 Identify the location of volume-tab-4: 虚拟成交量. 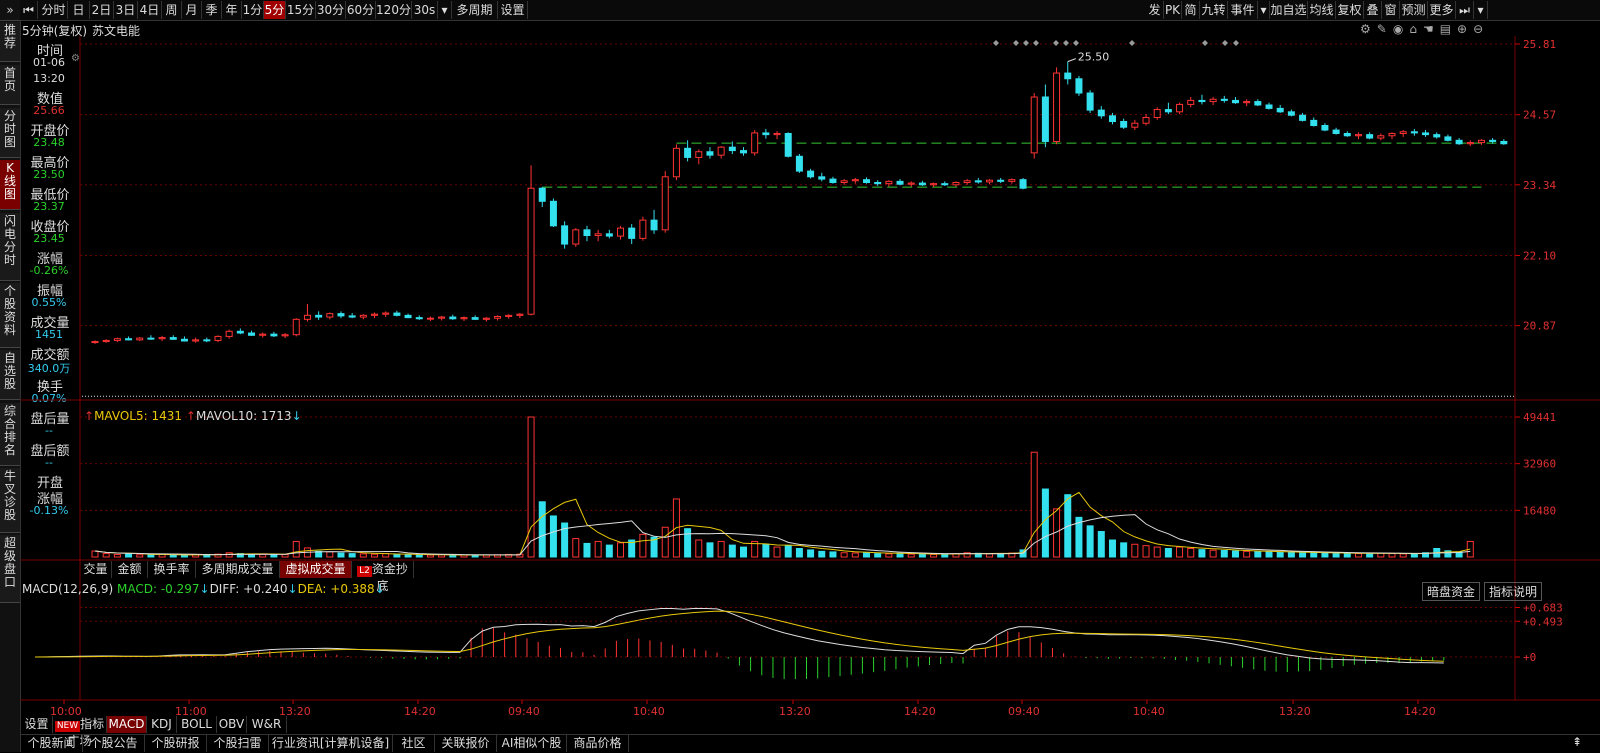
(316, 569).